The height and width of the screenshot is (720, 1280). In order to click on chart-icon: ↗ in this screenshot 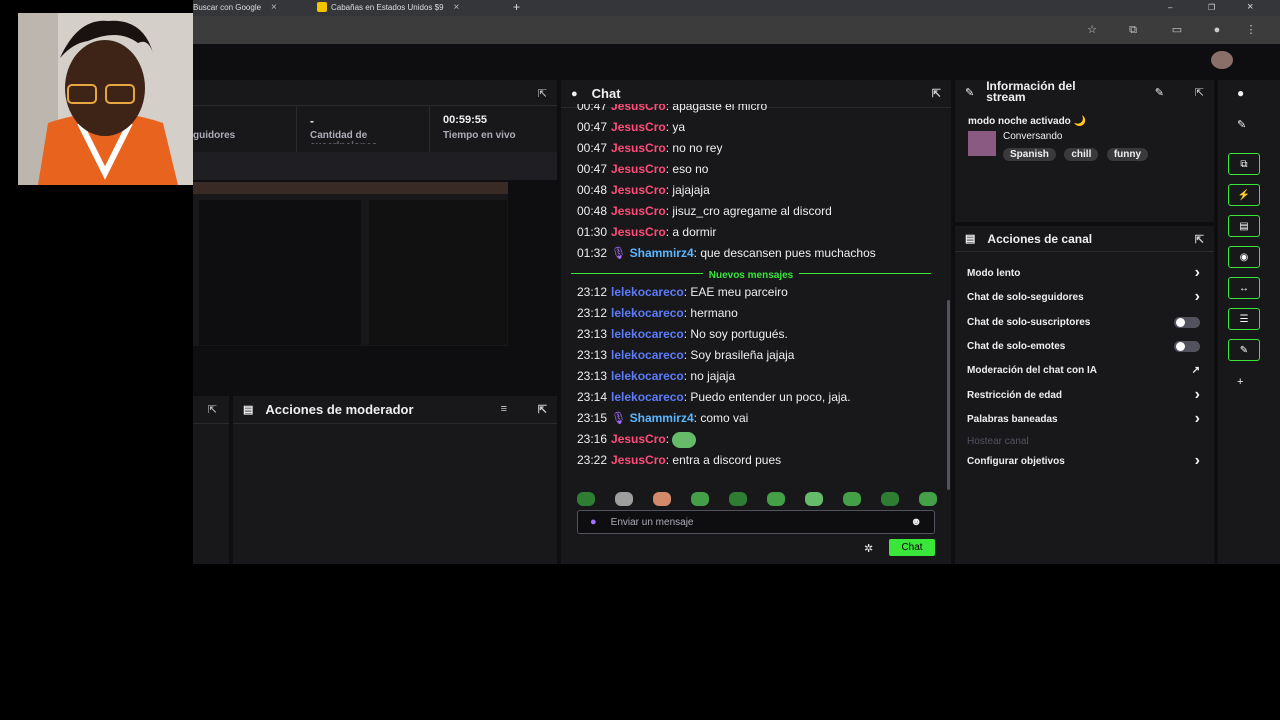, I will do `click(1196, 370)`.